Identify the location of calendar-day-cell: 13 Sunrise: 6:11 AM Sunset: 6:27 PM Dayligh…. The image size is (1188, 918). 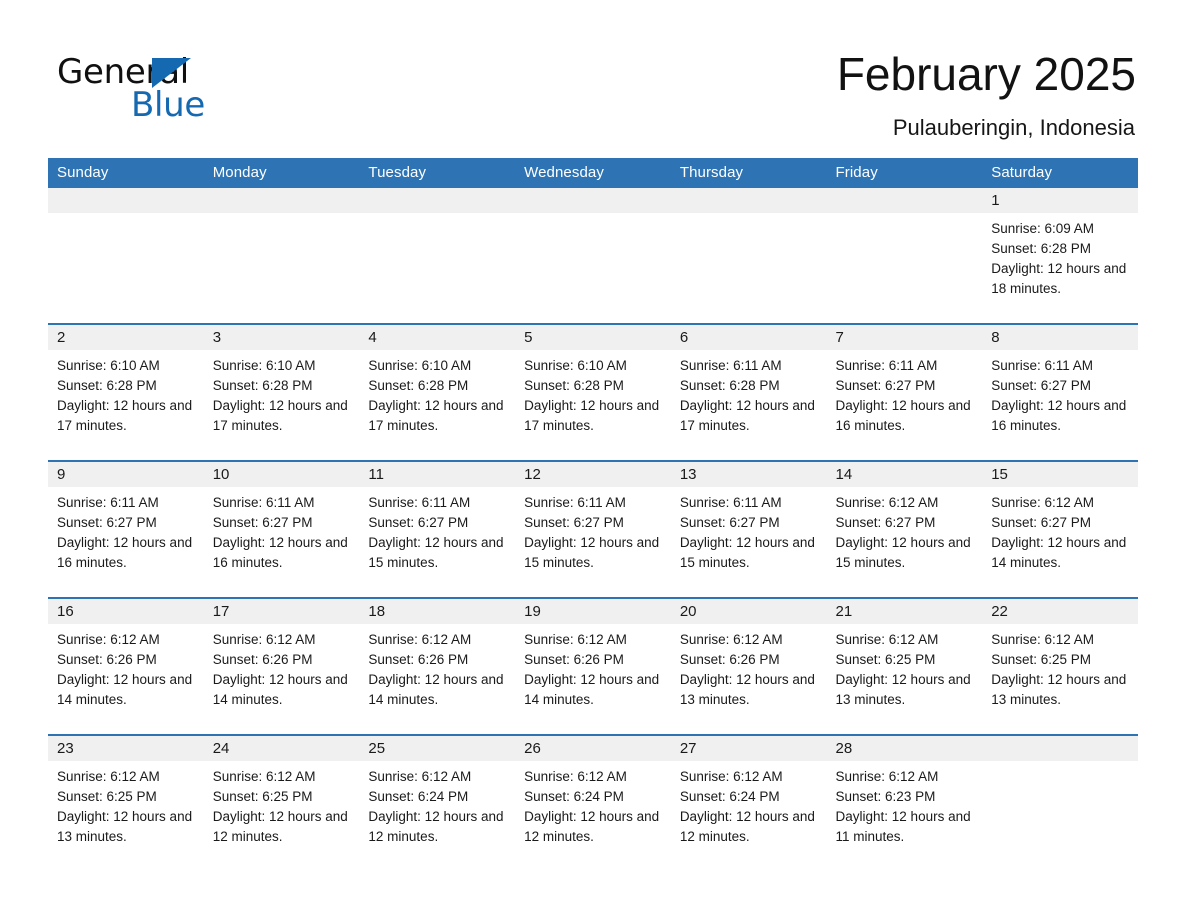
(748, 529).